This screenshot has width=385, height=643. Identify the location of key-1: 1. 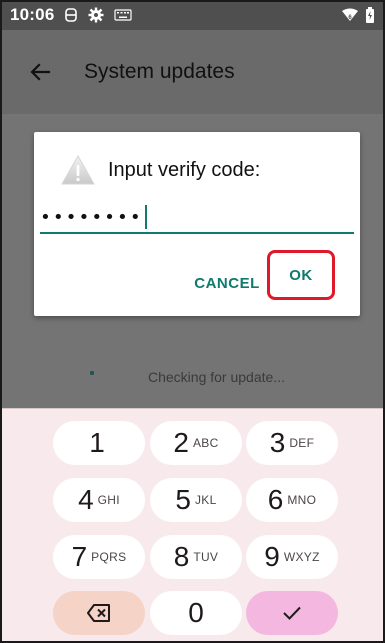
(99, 443).